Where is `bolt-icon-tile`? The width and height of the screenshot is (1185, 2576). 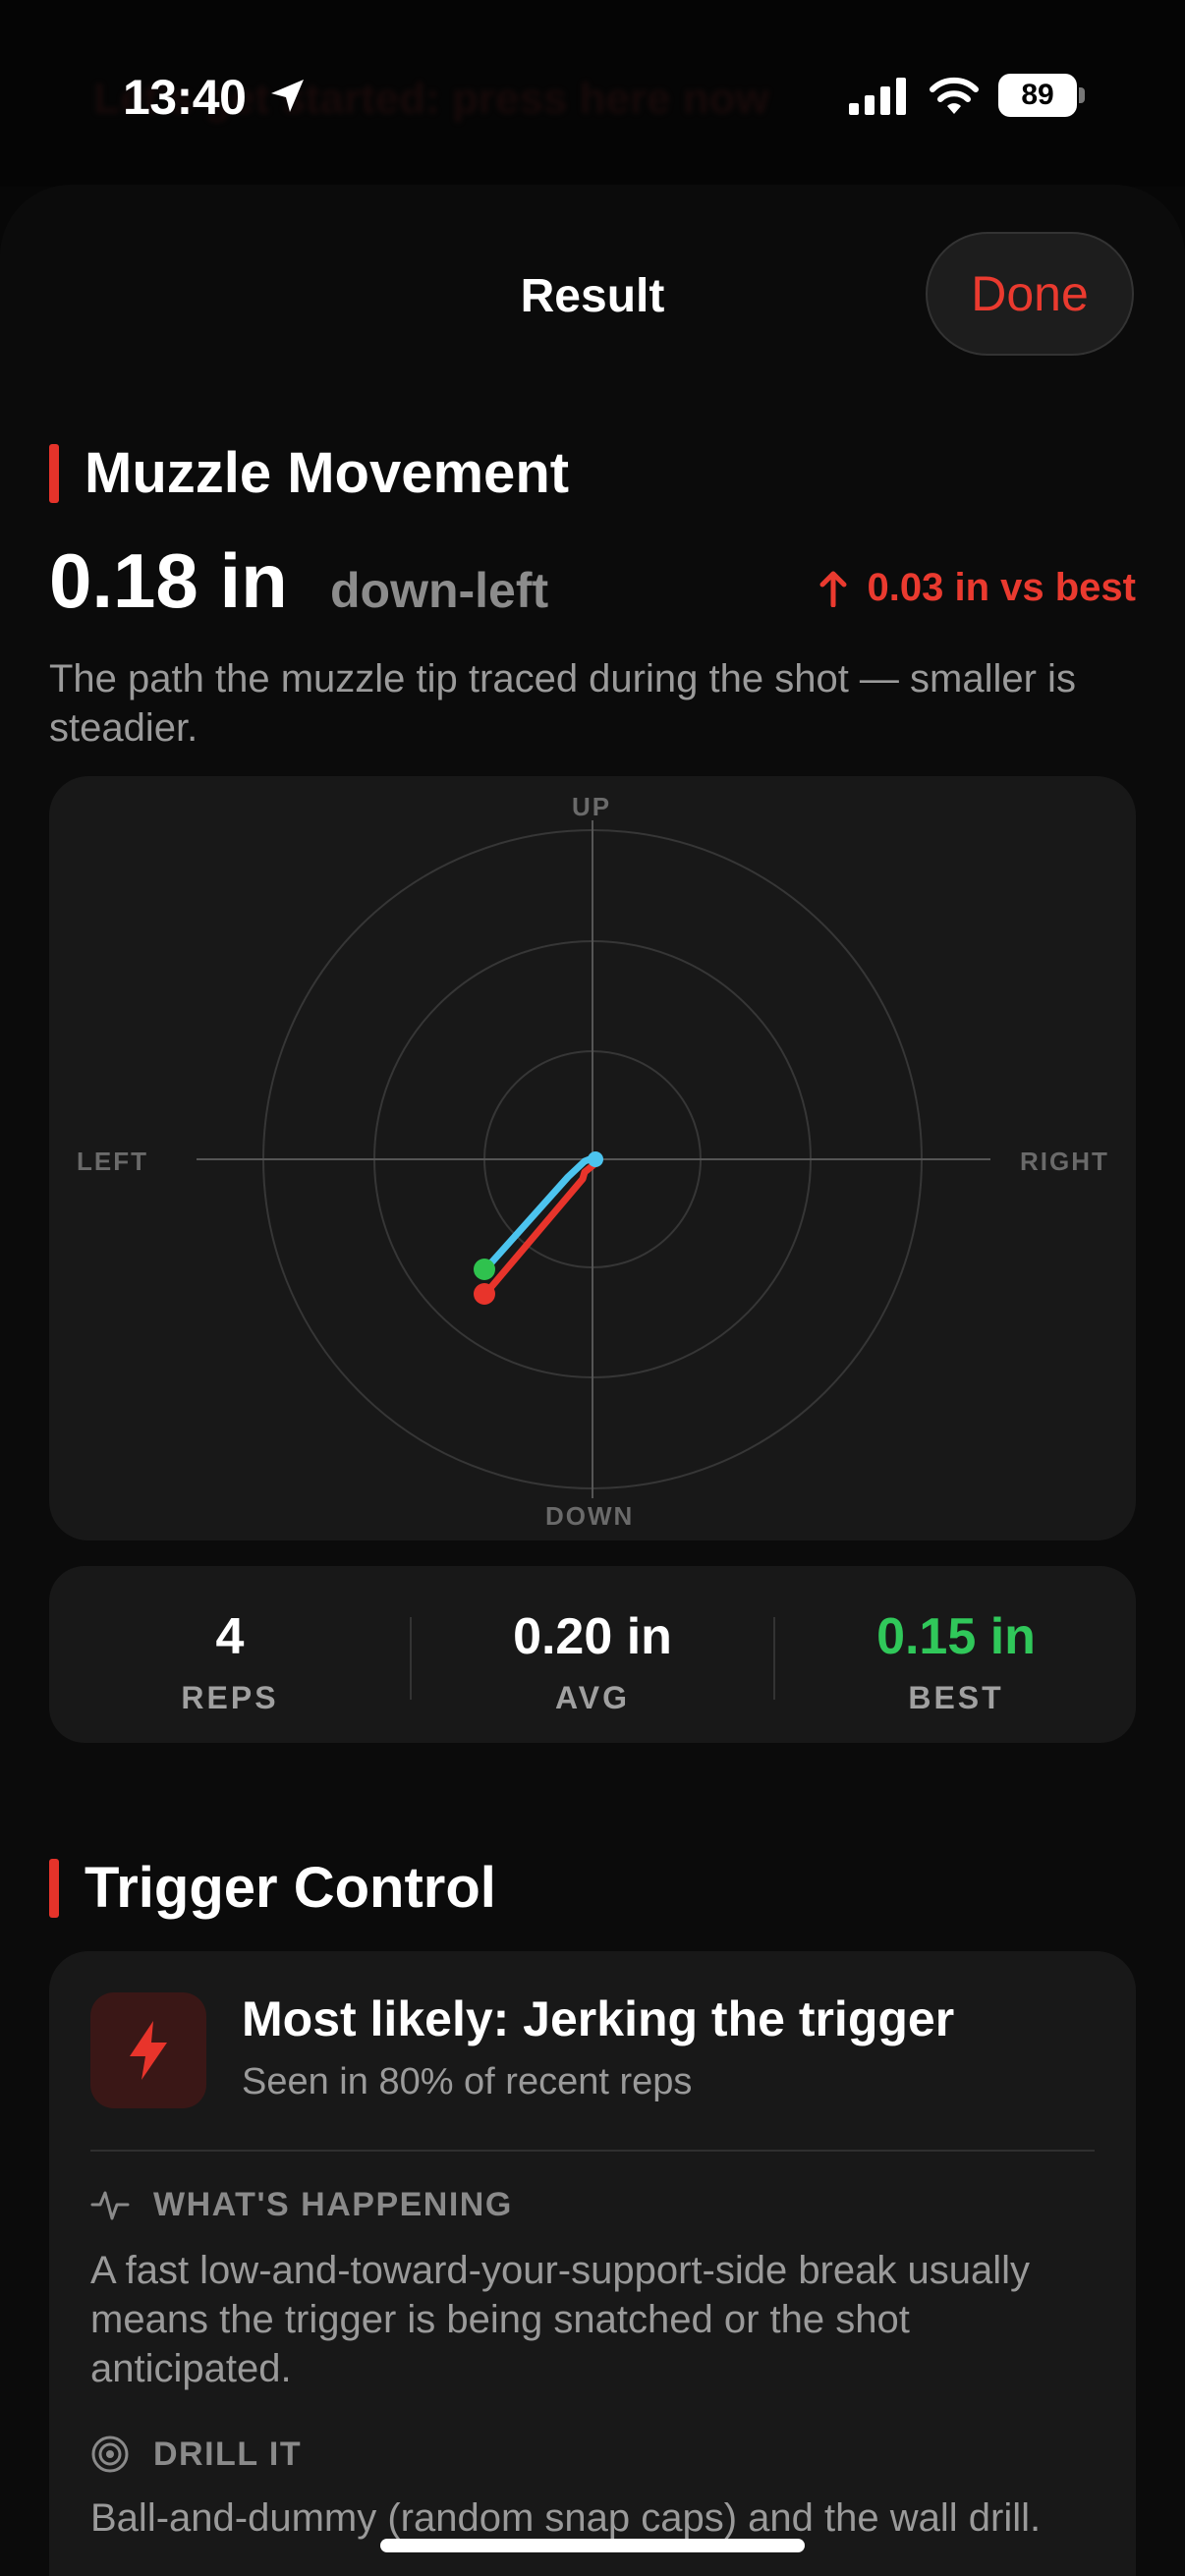 bolt-icon-tile is located at coordinates (148, 2050).